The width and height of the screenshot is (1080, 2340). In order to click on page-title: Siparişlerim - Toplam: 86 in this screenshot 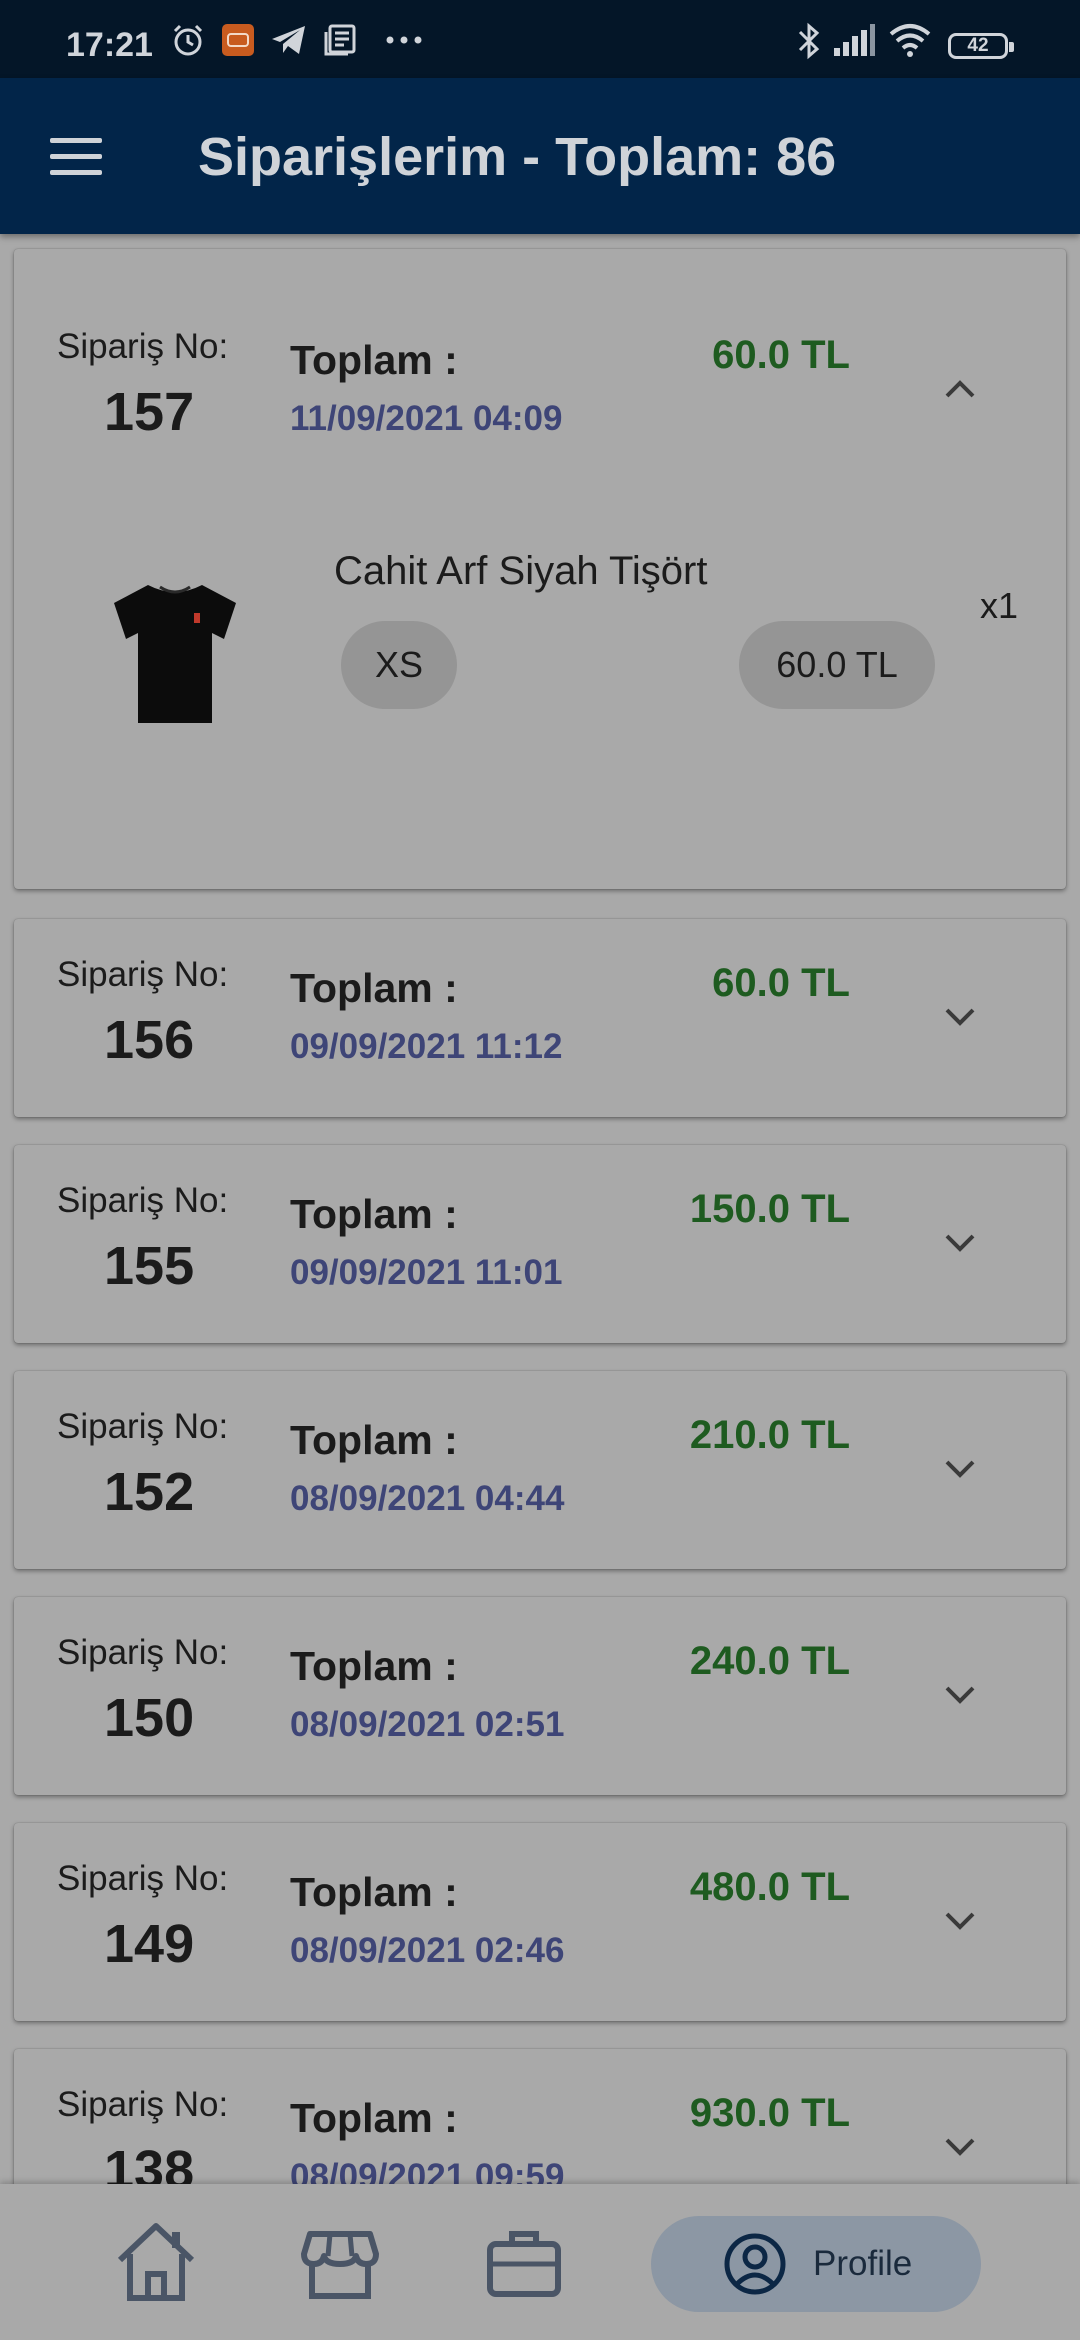, I will do `click(517, 157)`.